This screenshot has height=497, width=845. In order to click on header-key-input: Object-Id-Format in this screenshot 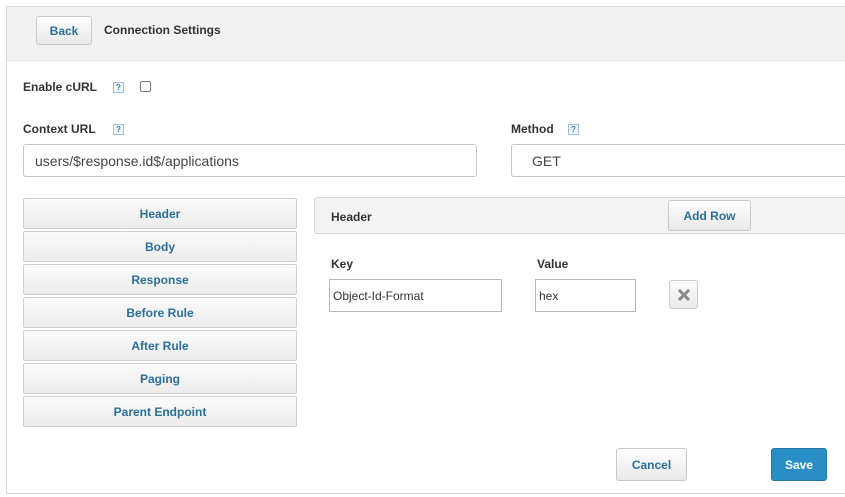, I will do `click(415, 295)`.